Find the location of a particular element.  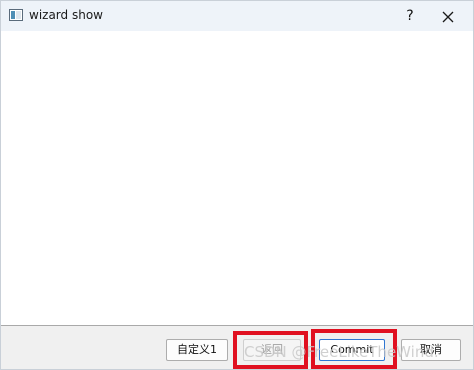

back-button-highlight is located at coordinates (270, 350).